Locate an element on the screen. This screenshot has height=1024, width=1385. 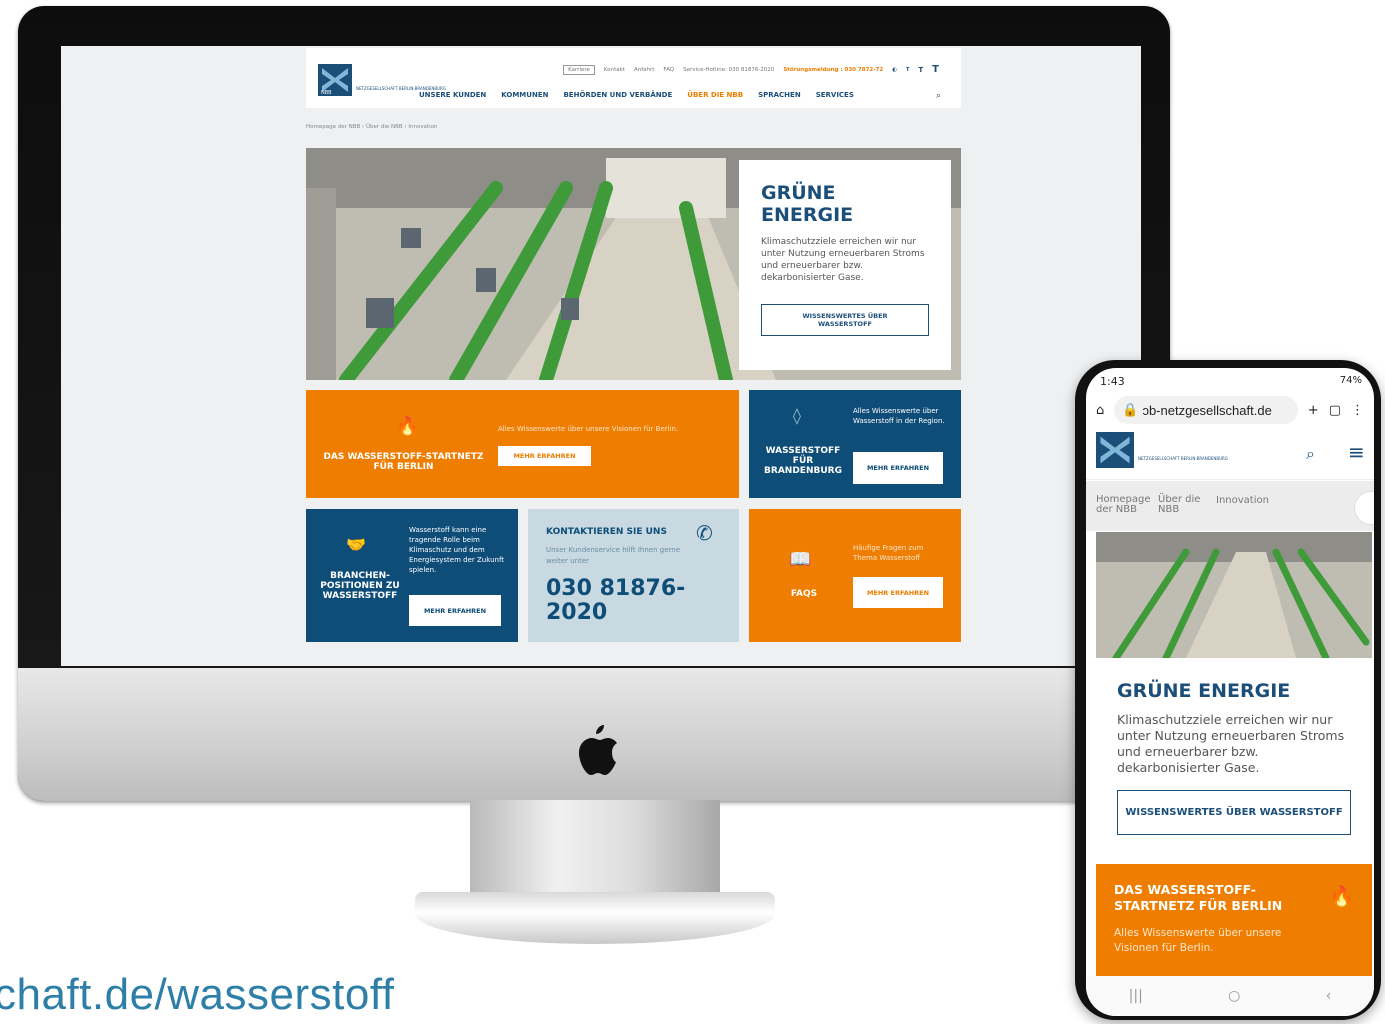
phone-breadcrumb: Homepage der NBB Über die NBB Innovation is located at coordinates (1230, 506).